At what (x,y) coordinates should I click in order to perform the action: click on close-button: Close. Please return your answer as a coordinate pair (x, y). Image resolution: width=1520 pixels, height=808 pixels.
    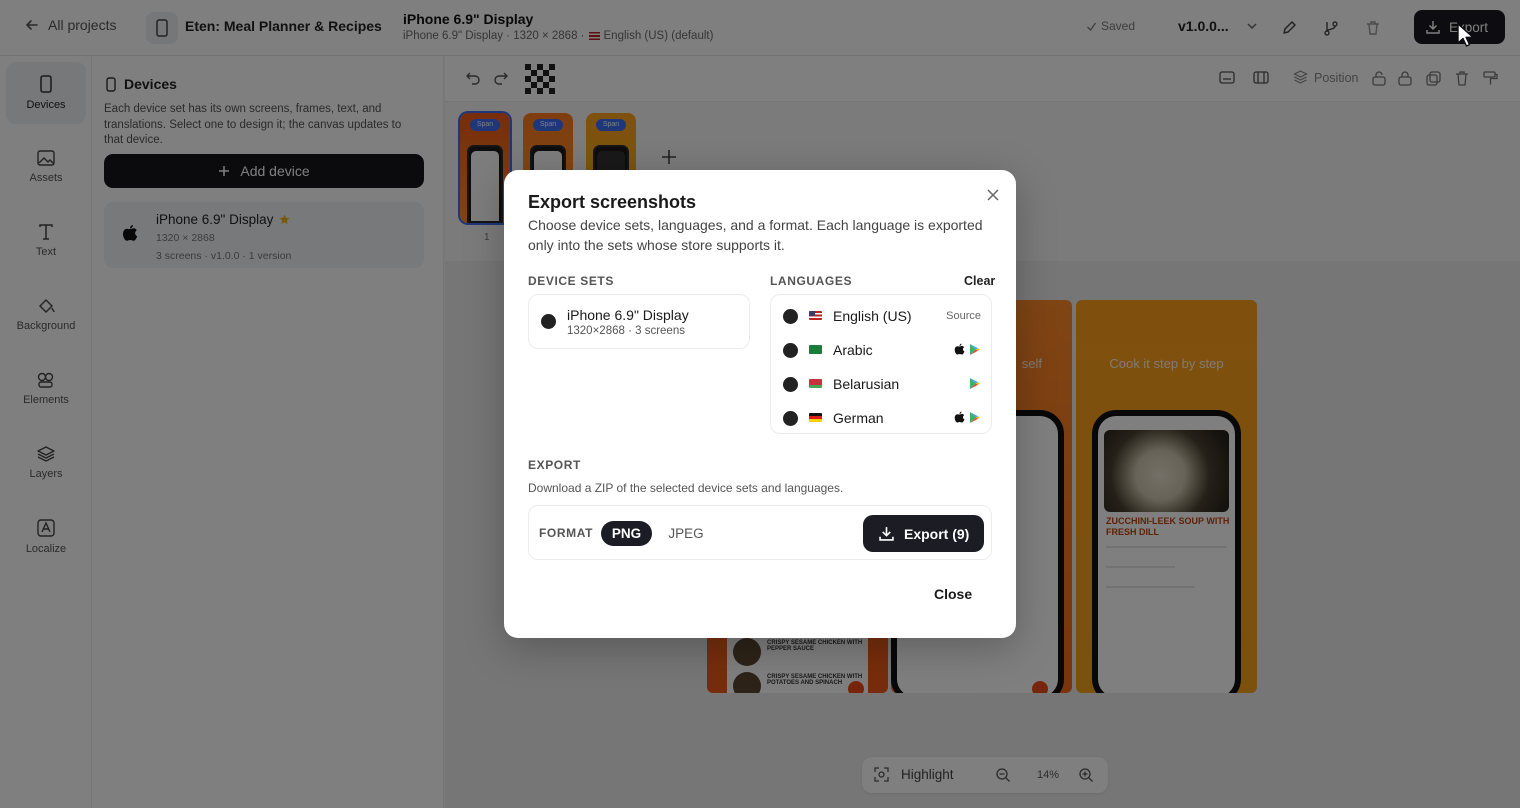
    Looking at the image, I should click on (953, 594).